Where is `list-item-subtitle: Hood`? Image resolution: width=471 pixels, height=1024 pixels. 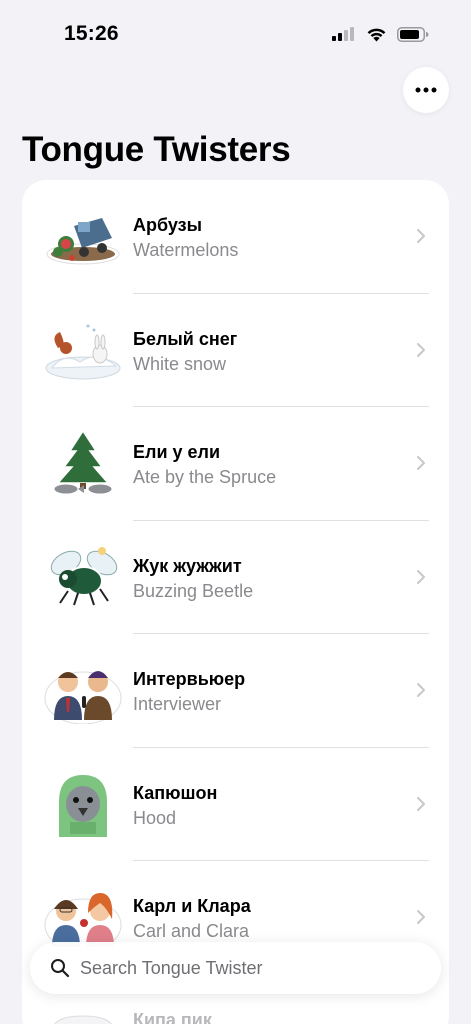
list-item-subtitle: Hood is located at coordinates (155, 817).